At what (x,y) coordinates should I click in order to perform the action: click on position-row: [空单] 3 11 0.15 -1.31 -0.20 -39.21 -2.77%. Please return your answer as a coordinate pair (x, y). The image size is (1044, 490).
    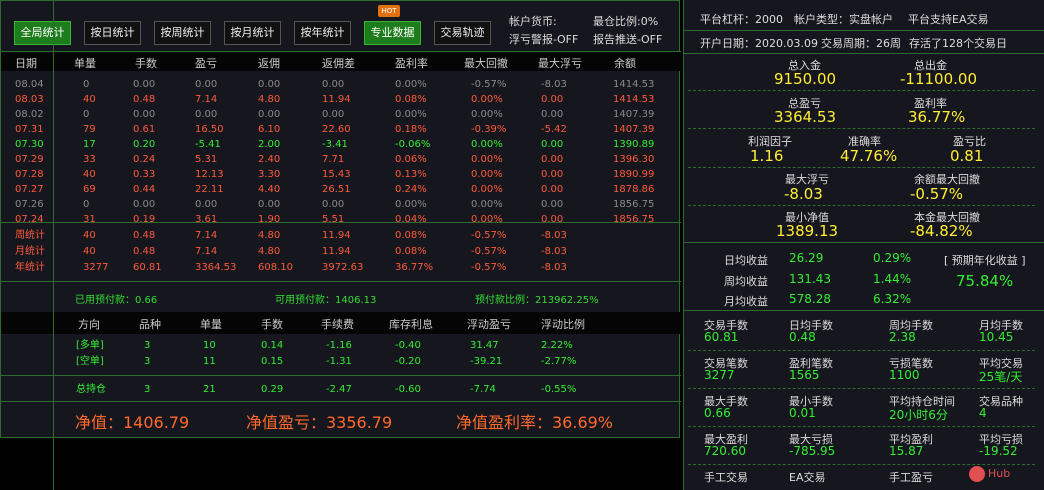
    Looking at the image, I should click on (341, 362).